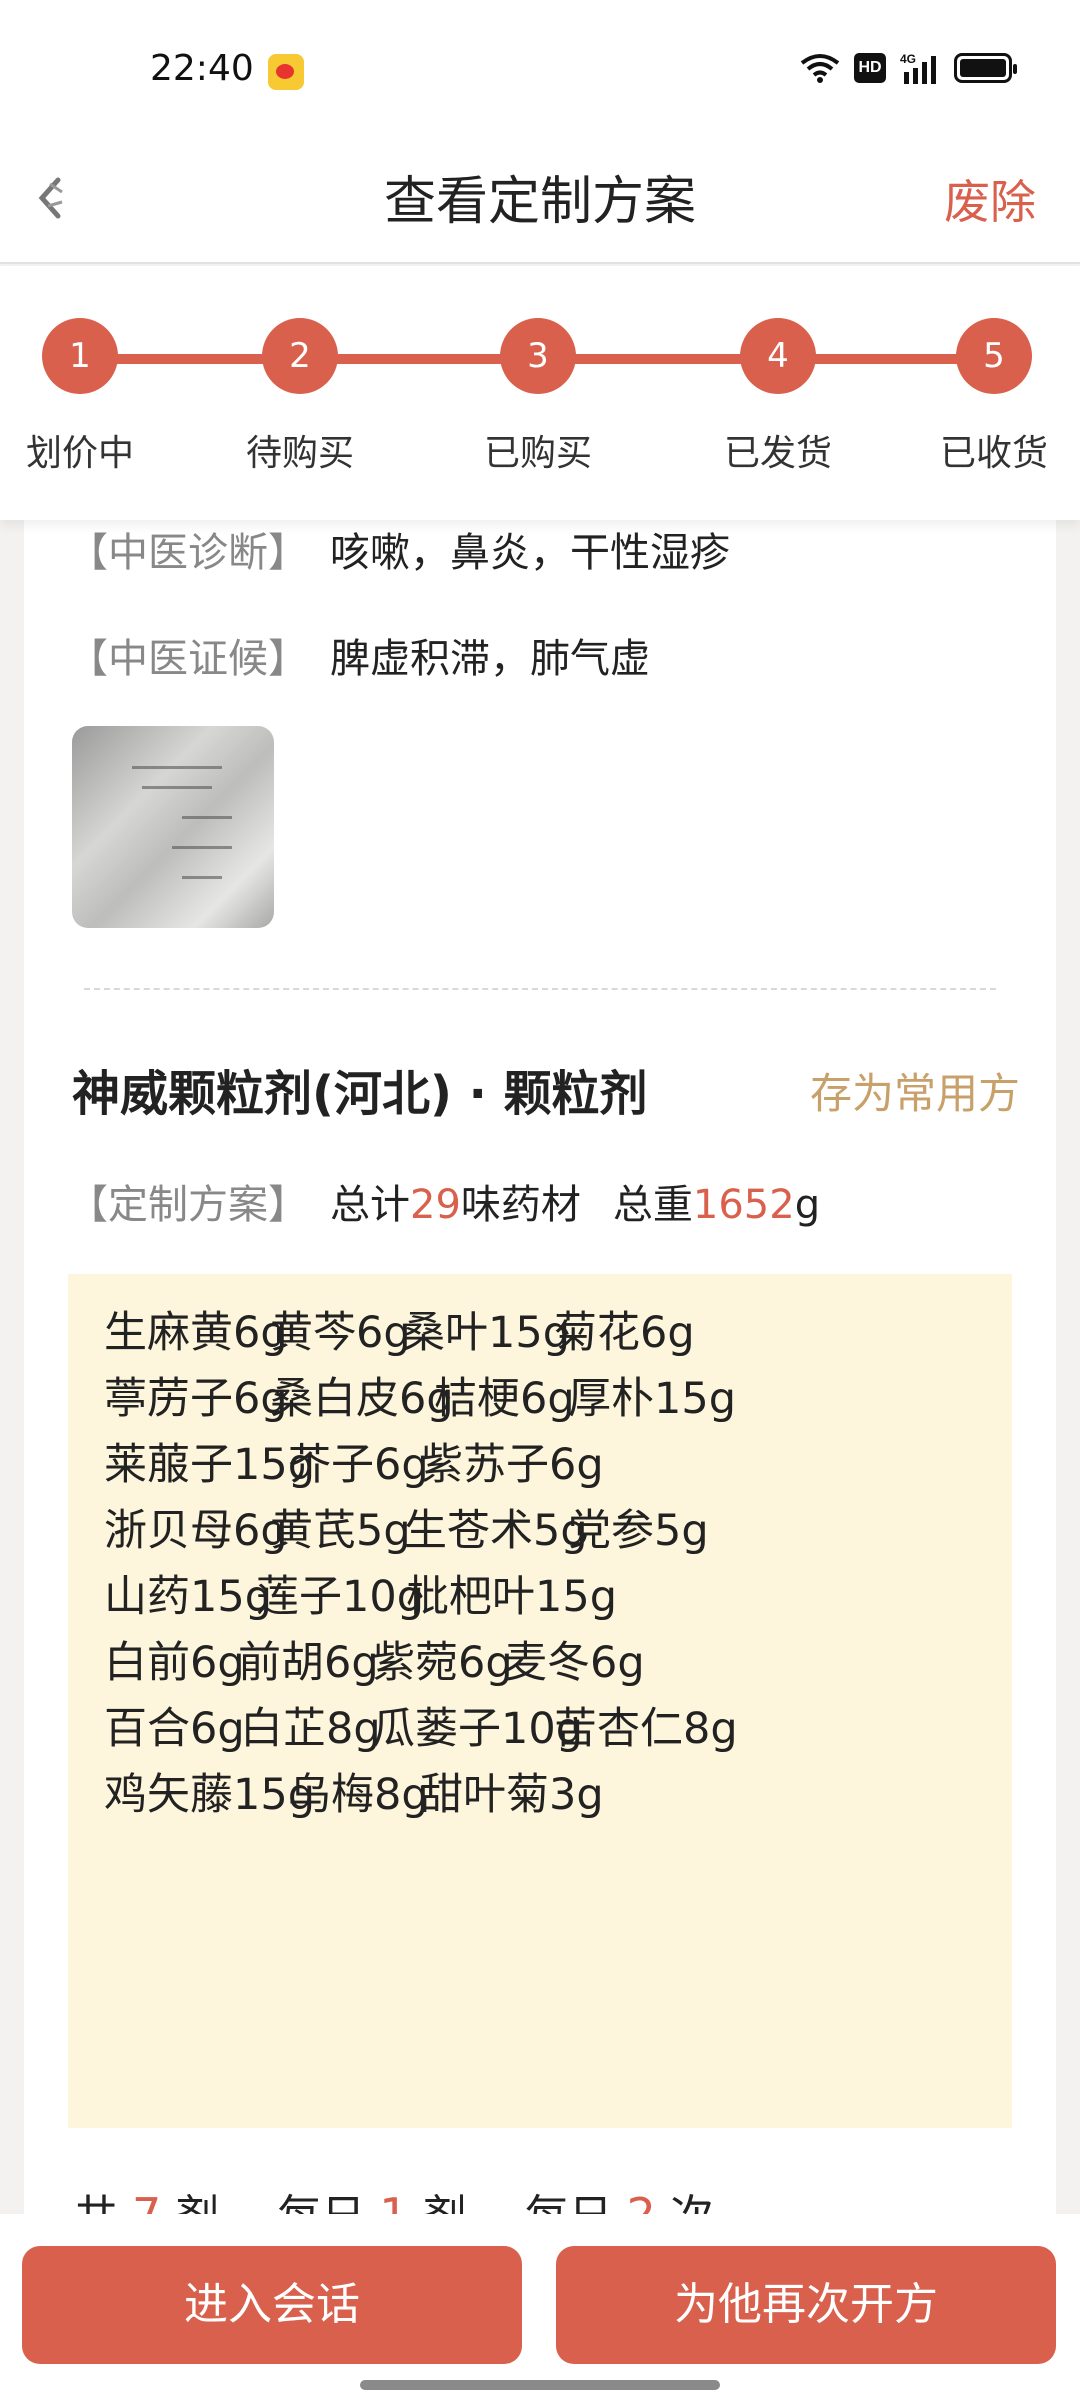  Describe the element at coordinates (188, 1205) in the screenshot. I see `plan-label: 【定制方案】` at that location.